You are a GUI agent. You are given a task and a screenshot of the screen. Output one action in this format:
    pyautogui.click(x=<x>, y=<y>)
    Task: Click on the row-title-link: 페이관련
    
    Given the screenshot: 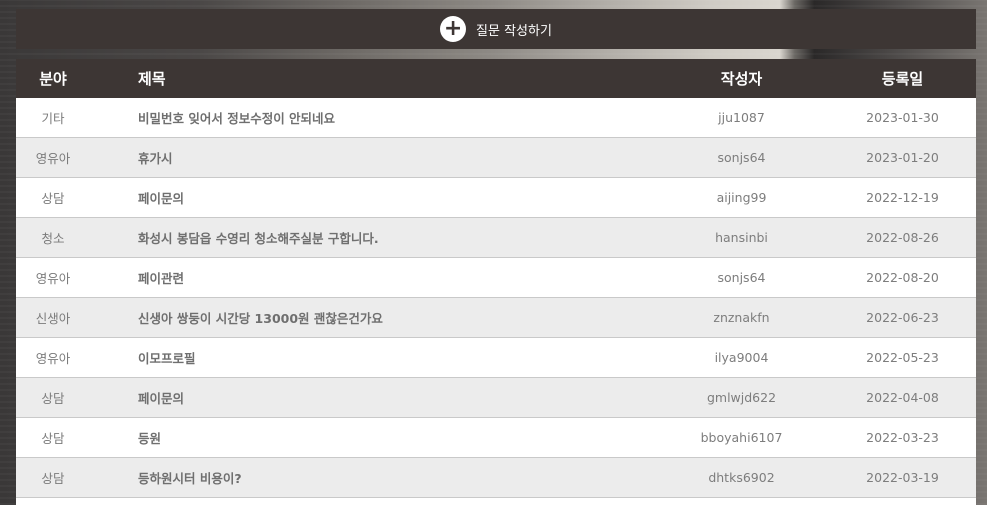 What is the action you would take?
    pyautogui.click(x=372, y=277)
    